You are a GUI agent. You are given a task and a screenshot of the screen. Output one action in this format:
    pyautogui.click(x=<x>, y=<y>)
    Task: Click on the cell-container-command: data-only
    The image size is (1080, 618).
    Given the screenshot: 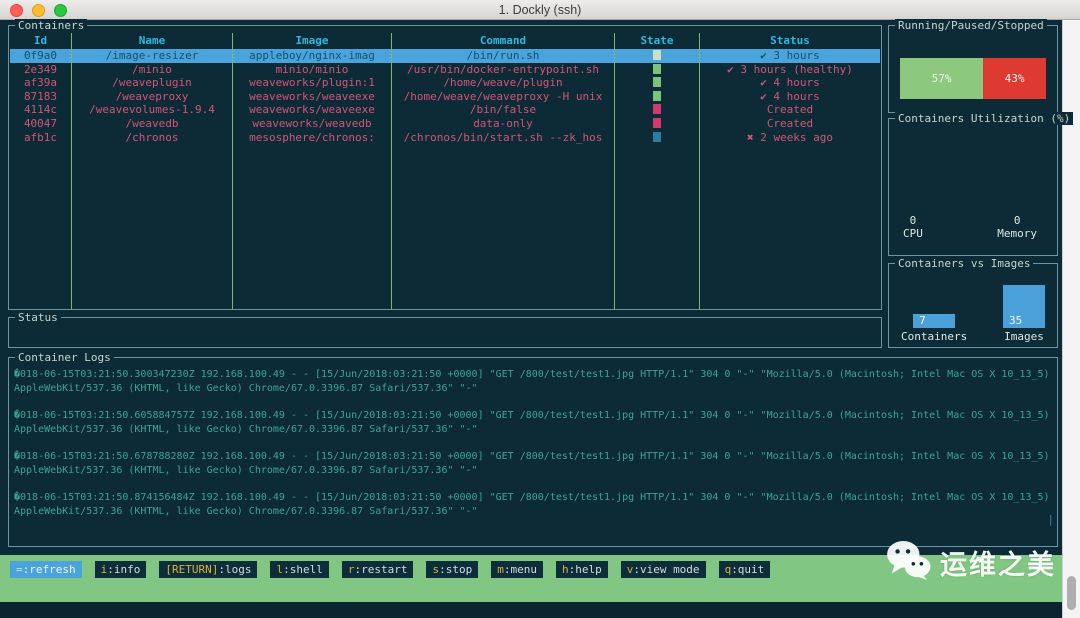 What is the action you would take?
    pyautogui.click(x=503, y=123)
    